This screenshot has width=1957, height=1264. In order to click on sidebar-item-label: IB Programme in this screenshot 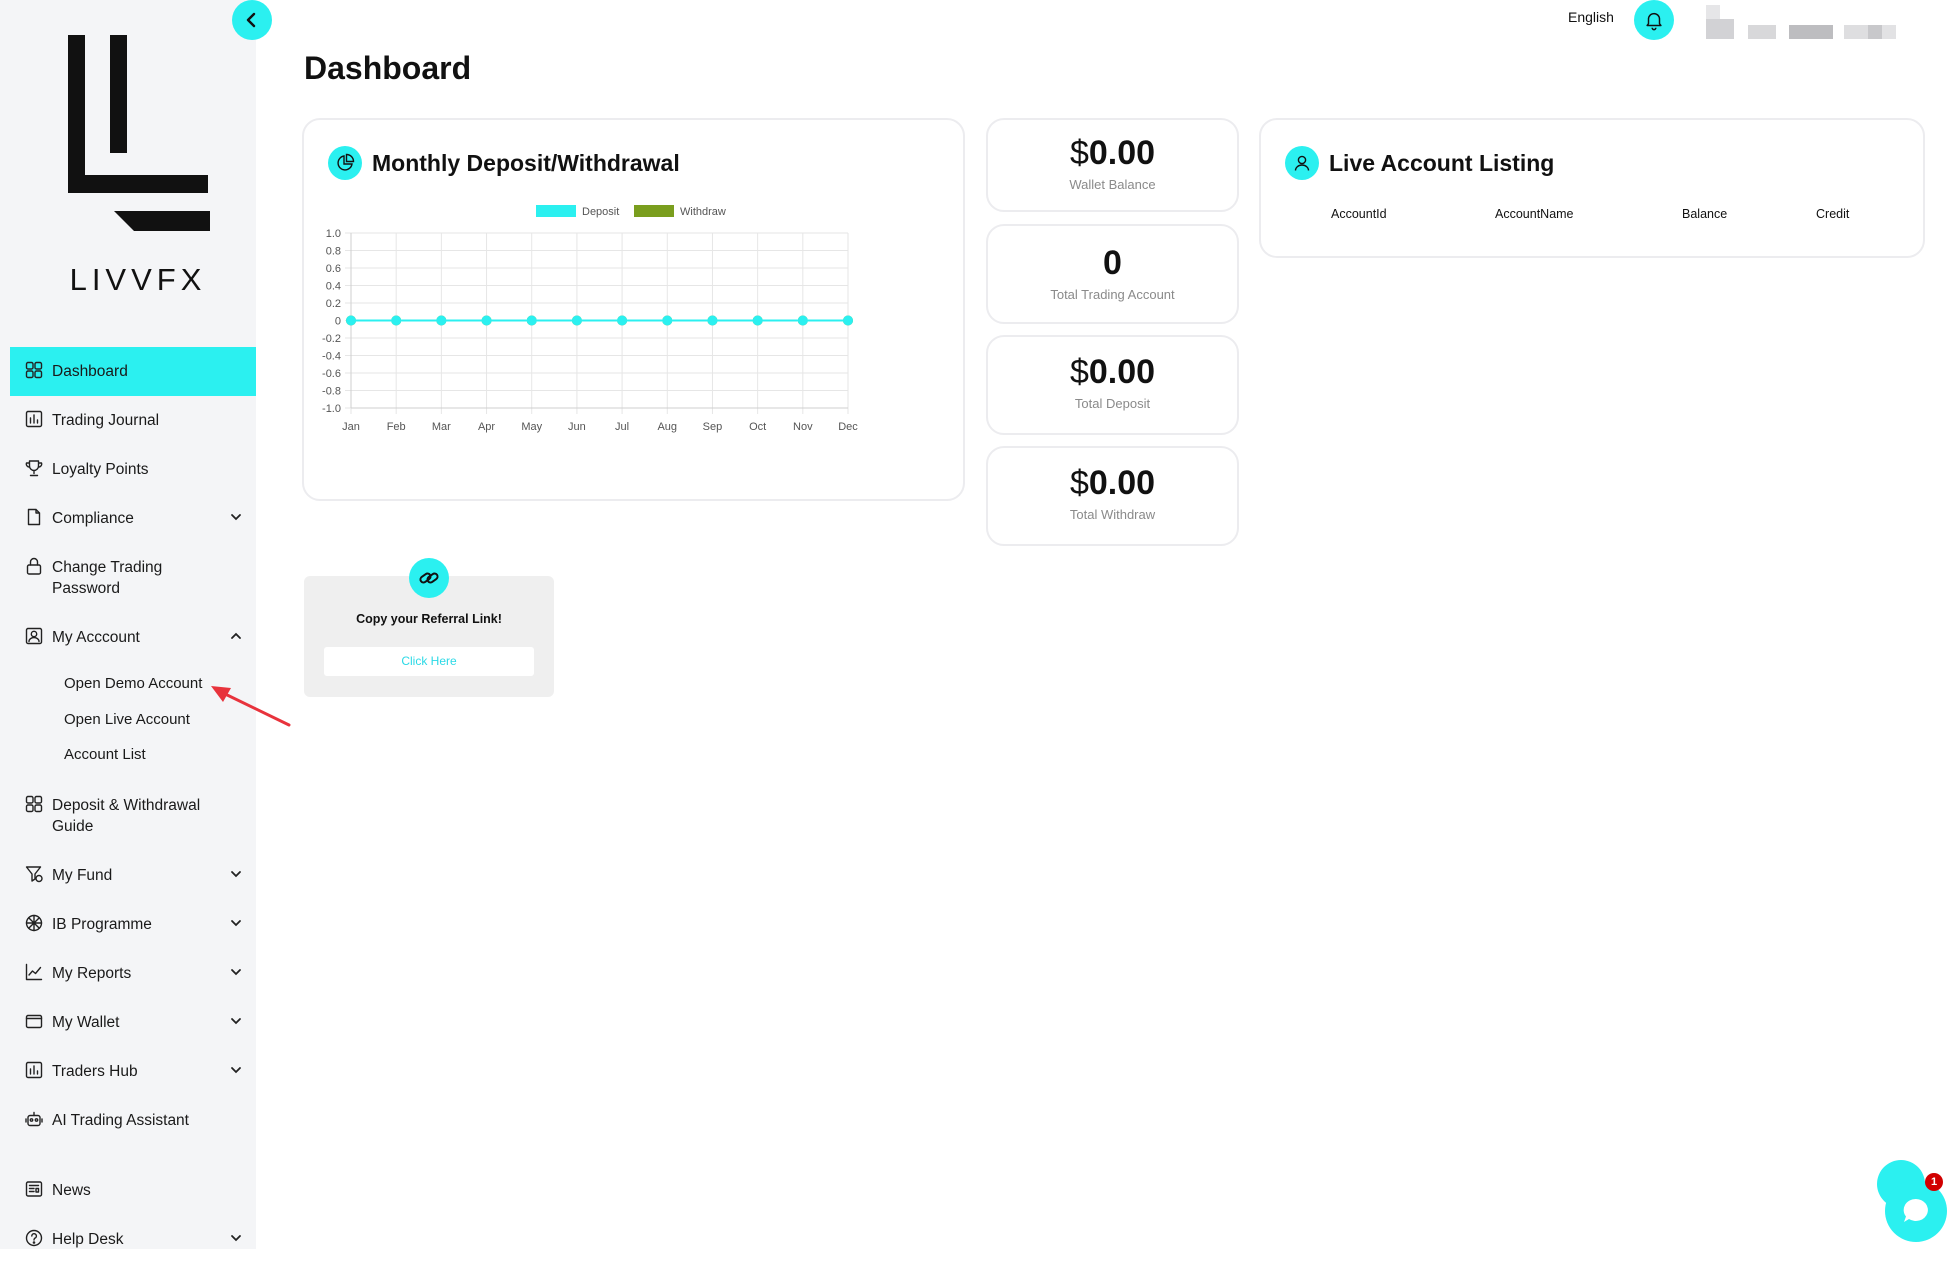, I will do `click(102, 924)`.